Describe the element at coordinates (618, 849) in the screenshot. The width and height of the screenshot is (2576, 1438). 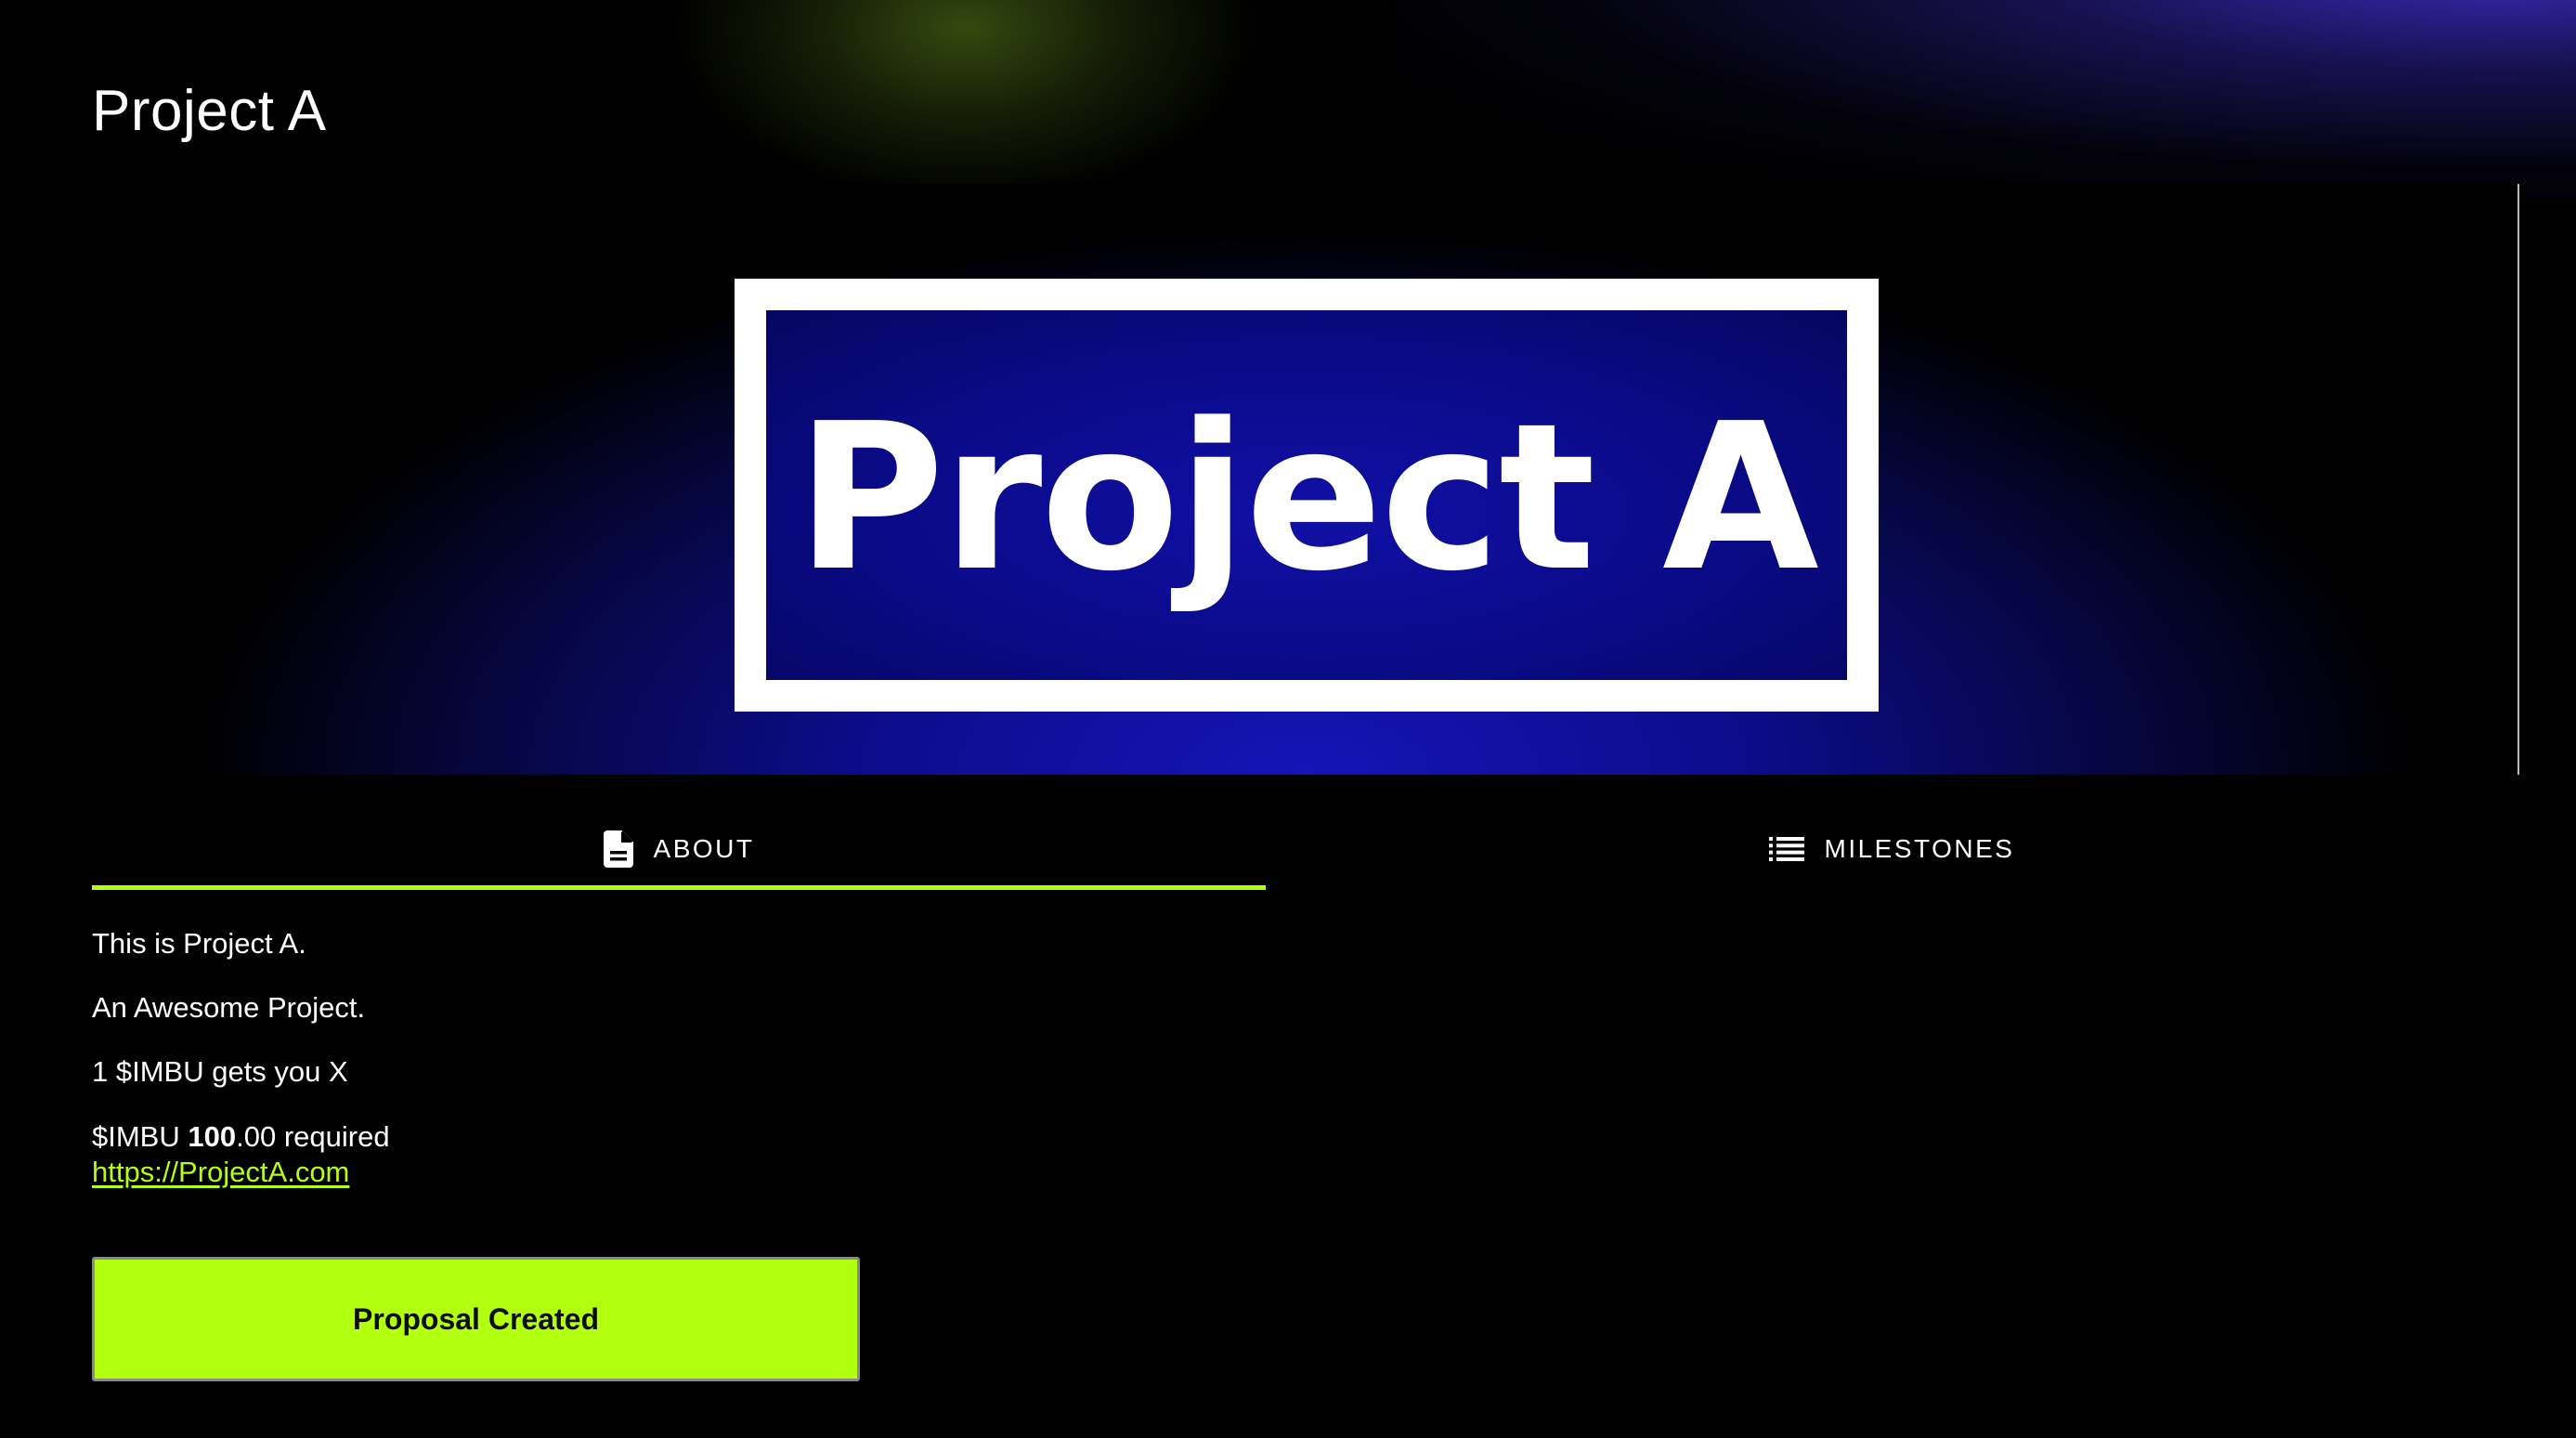
I see `document-icon` at that location.